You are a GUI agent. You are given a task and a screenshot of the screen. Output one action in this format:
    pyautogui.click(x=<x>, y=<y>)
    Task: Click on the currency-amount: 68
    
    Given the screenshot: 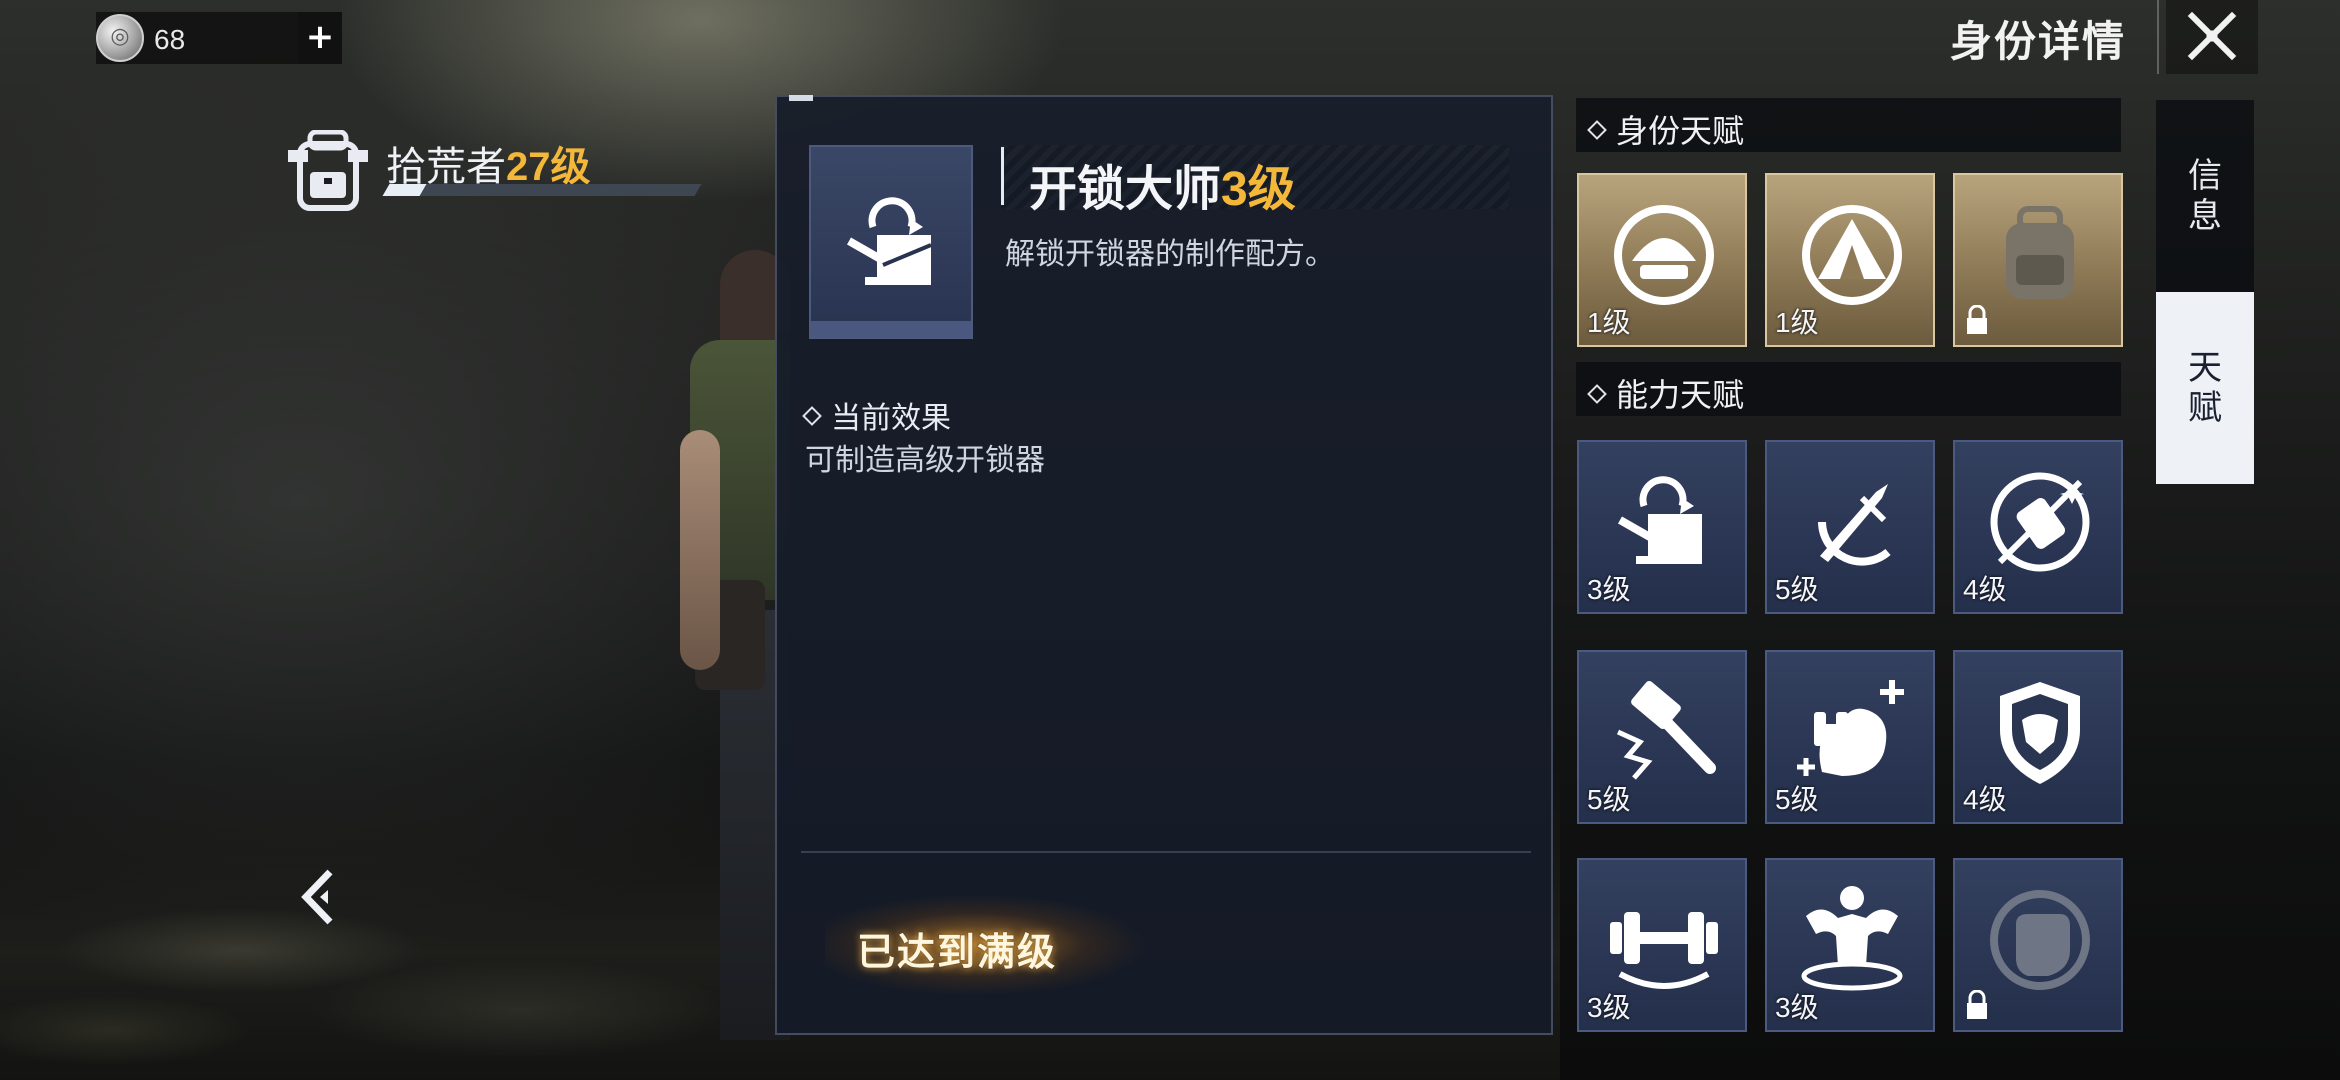 What is the action you would take?
    pyautogui.click(x=170, y=39)
    